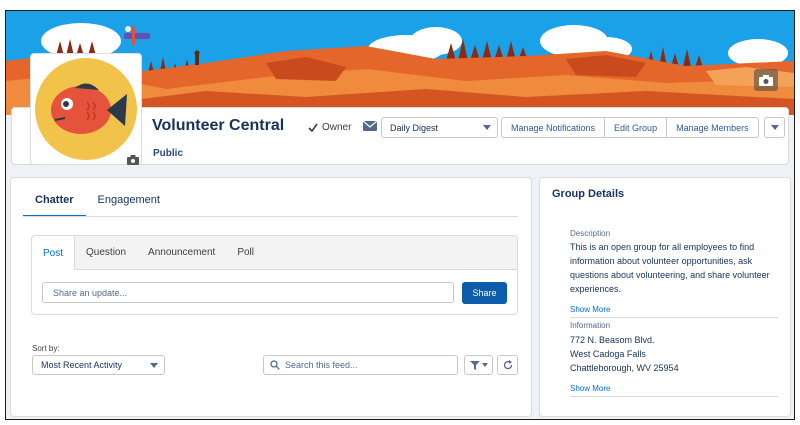 Image resolution: width=800 pixels, height=425 pixels. What do you see at coordinates (218, 125) in the screenshot?
I see `page-title: Volunteer Central` at bounding box center [218, 125].